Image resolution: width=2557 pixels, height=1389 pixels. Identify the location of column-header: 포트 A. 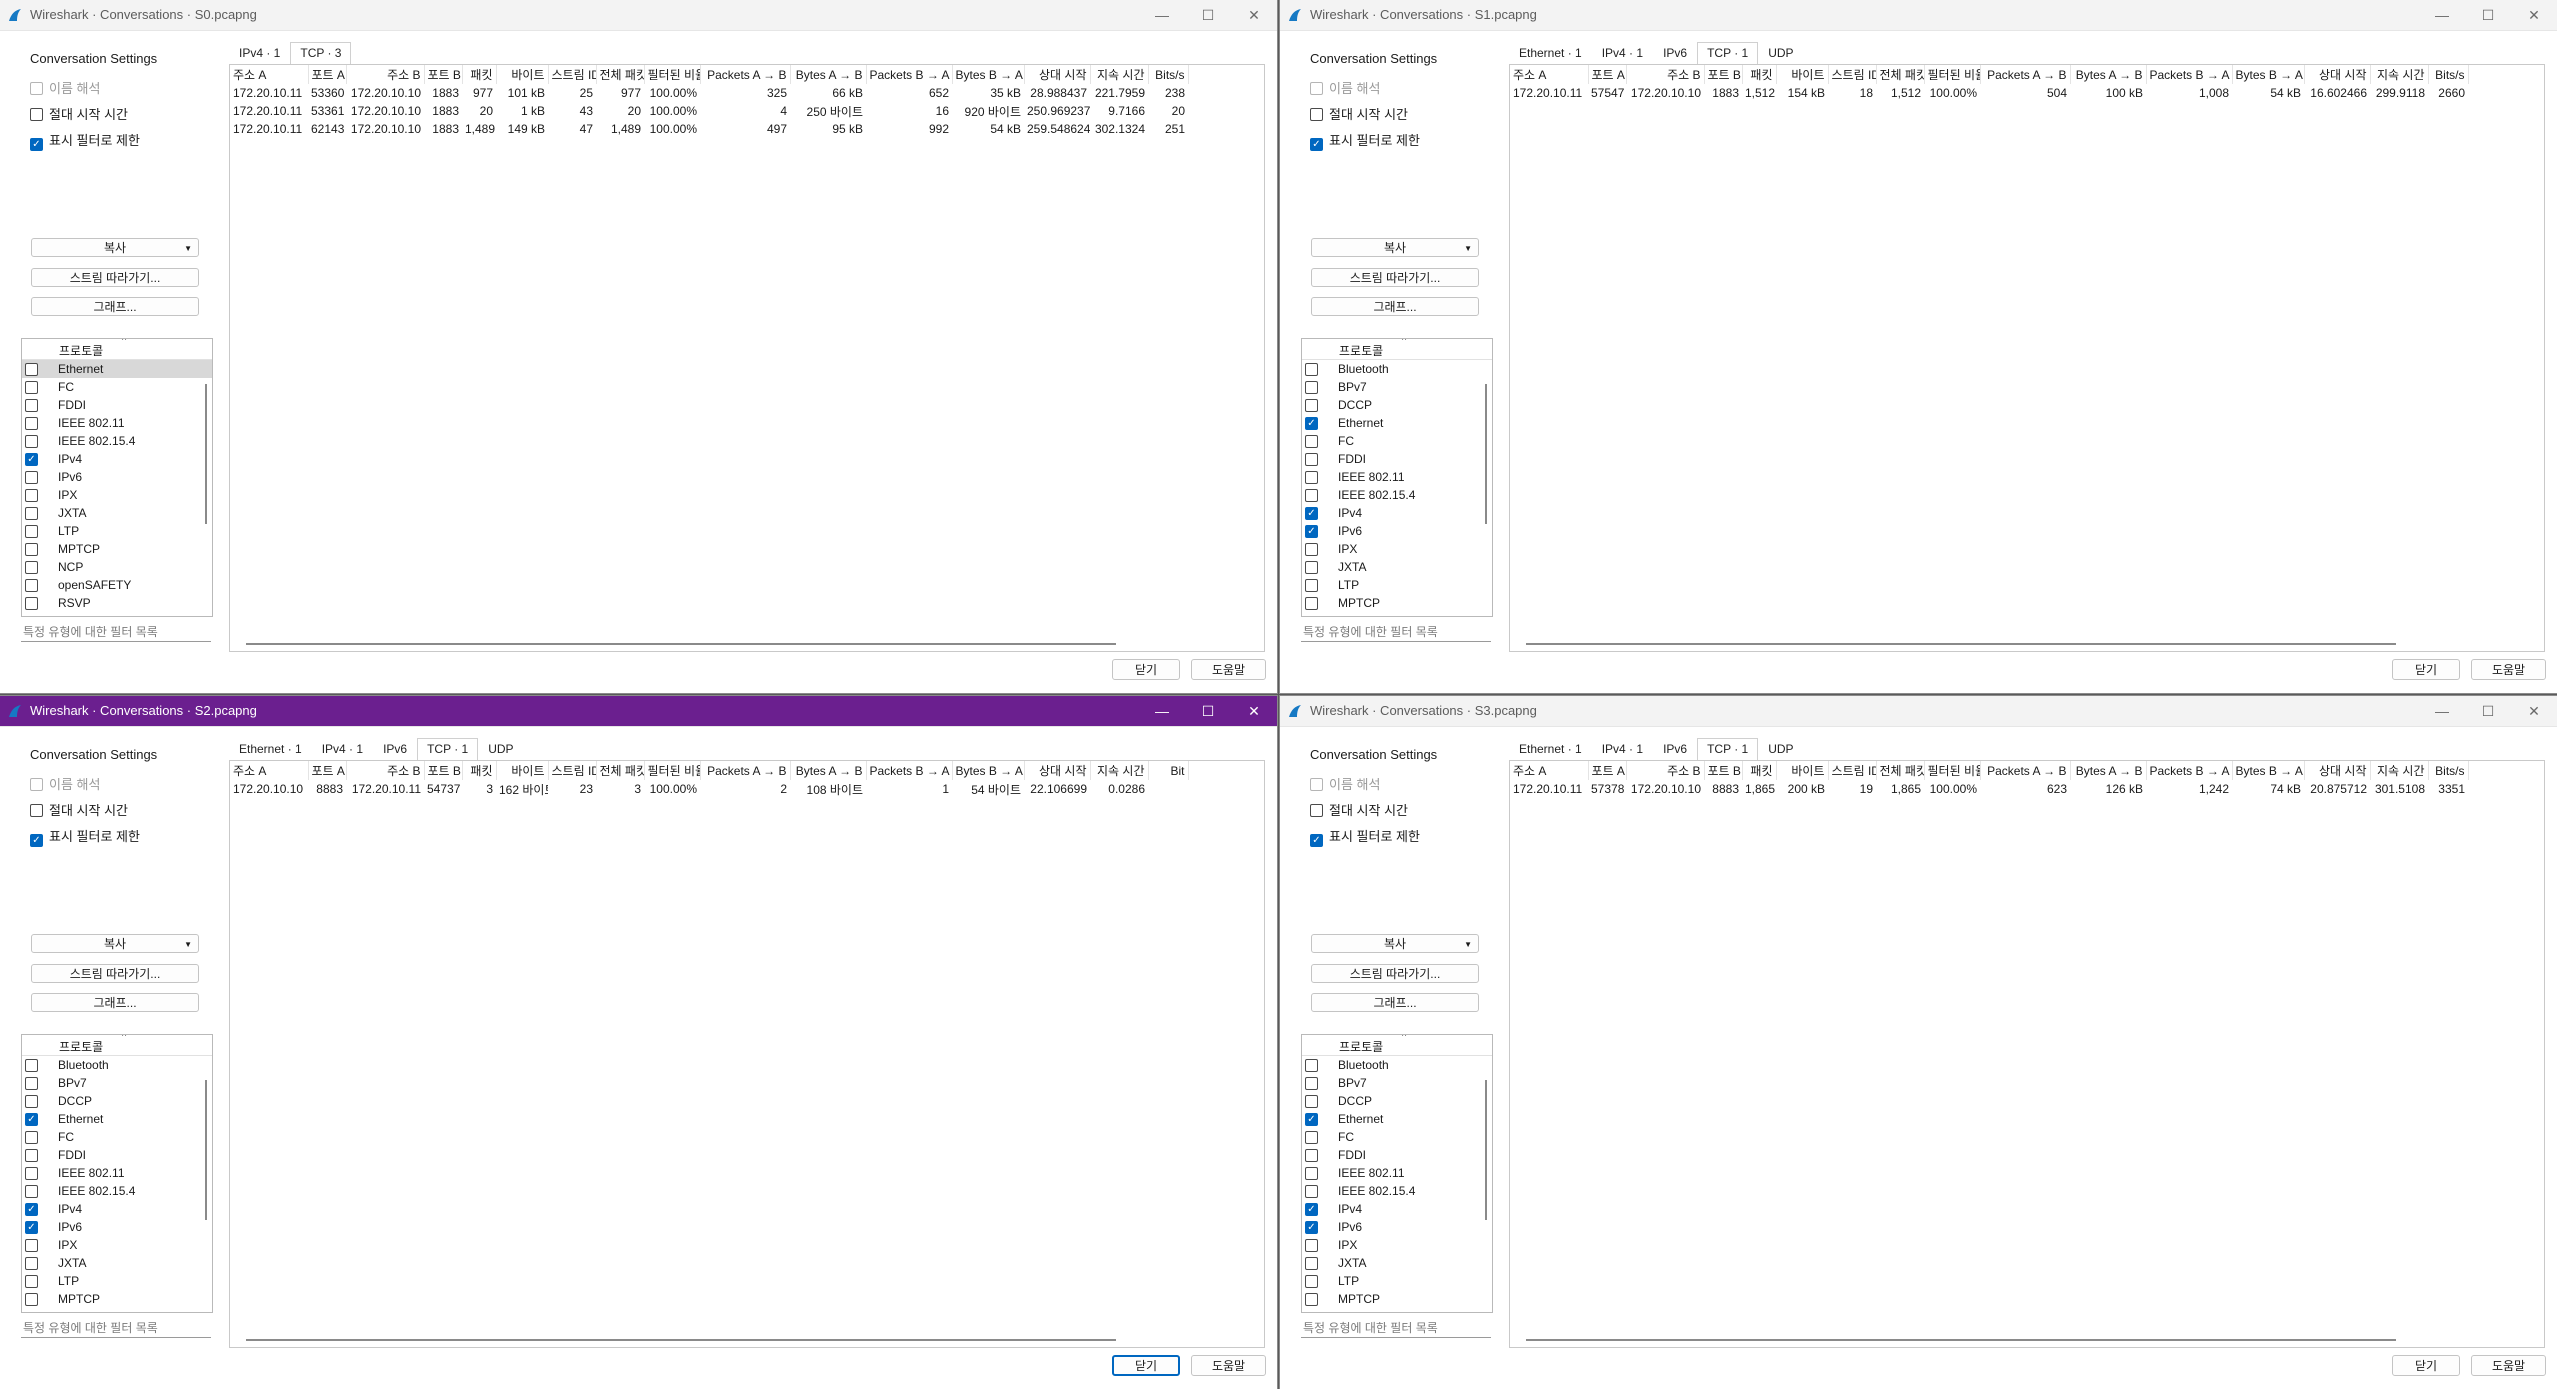
(1607, 770).